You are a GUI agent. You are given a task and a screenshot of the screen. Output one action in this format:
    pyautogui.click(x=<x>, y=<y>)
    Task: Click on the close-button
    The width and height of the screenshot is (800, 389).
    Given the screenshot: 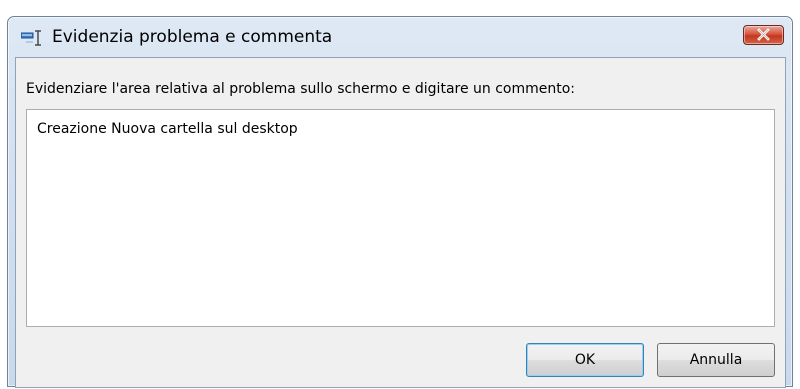 What is the action you would take?
    pyautogui.click(x=763, y=35)
    